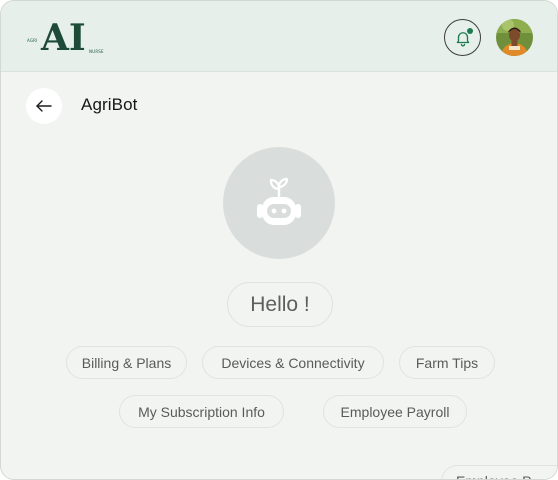 The width and height of the screenshot is (558, 480). I want to click on top-bar: AGRI AI NURSE, so click(279, 36).